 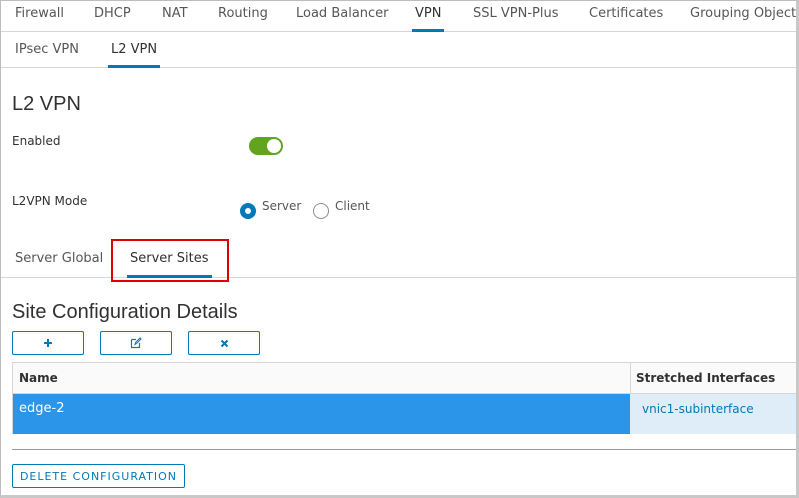 I want to click on cell-site-name: edge-2, so click(x=321, y=414).